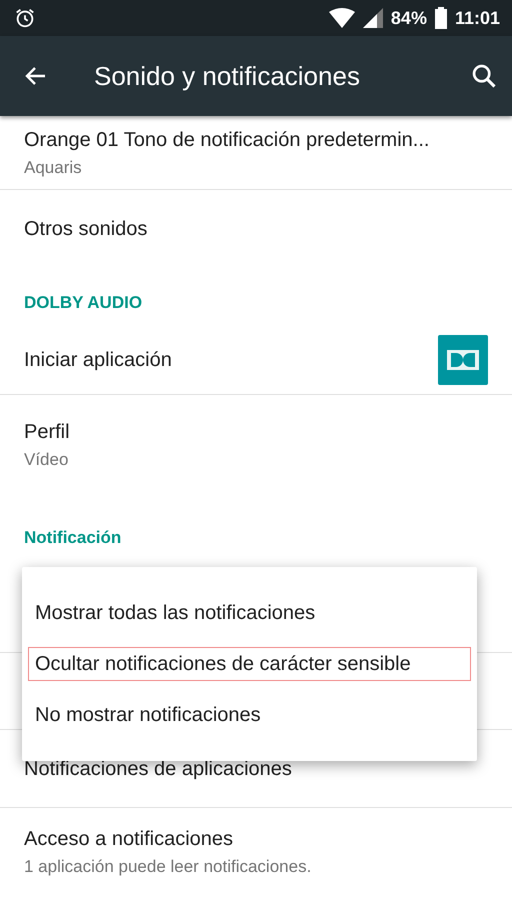 This screenshot has width=512, height=911. I want to click on clock-time: 11:01, so click(477, 18).